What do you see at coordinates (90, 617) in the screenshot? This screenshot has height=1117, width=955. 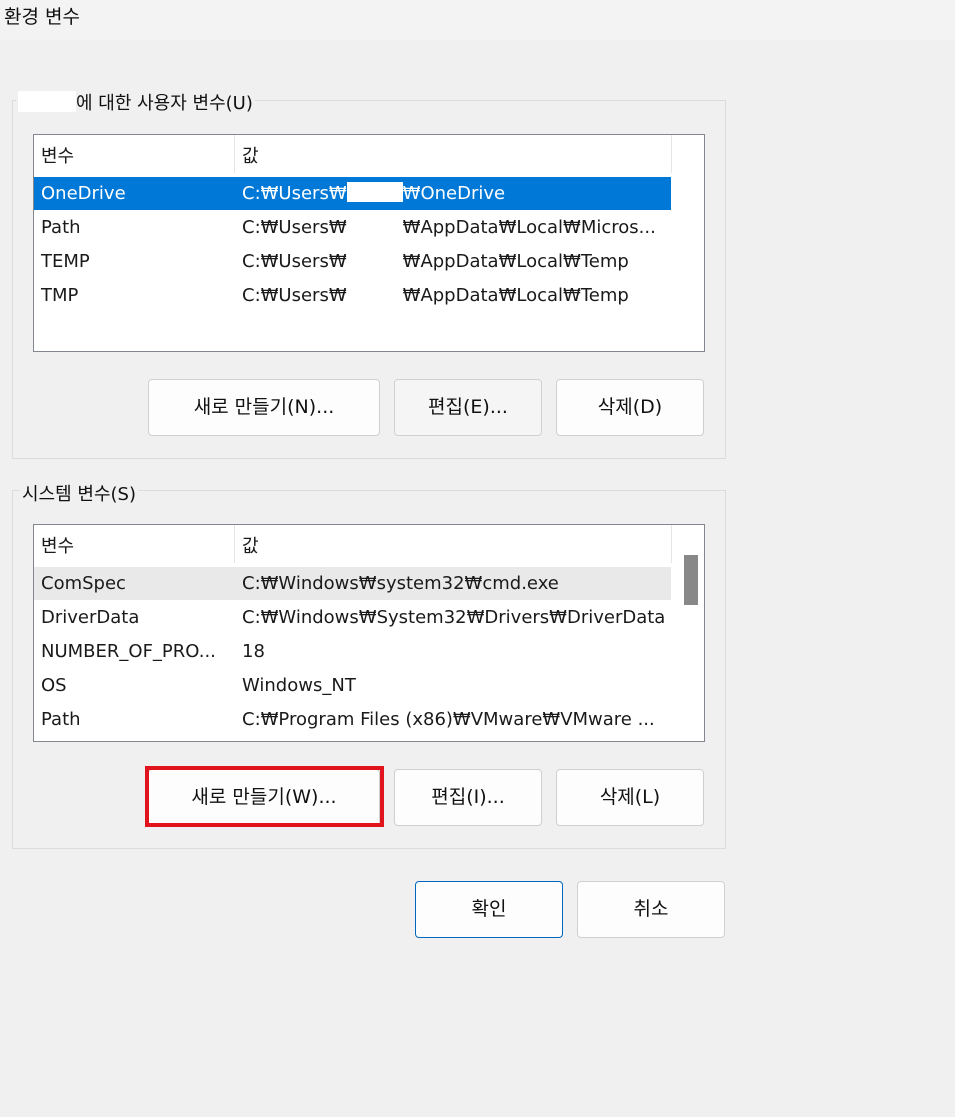 I see `variable-name: DriverData` at bounding box center [90, 617].